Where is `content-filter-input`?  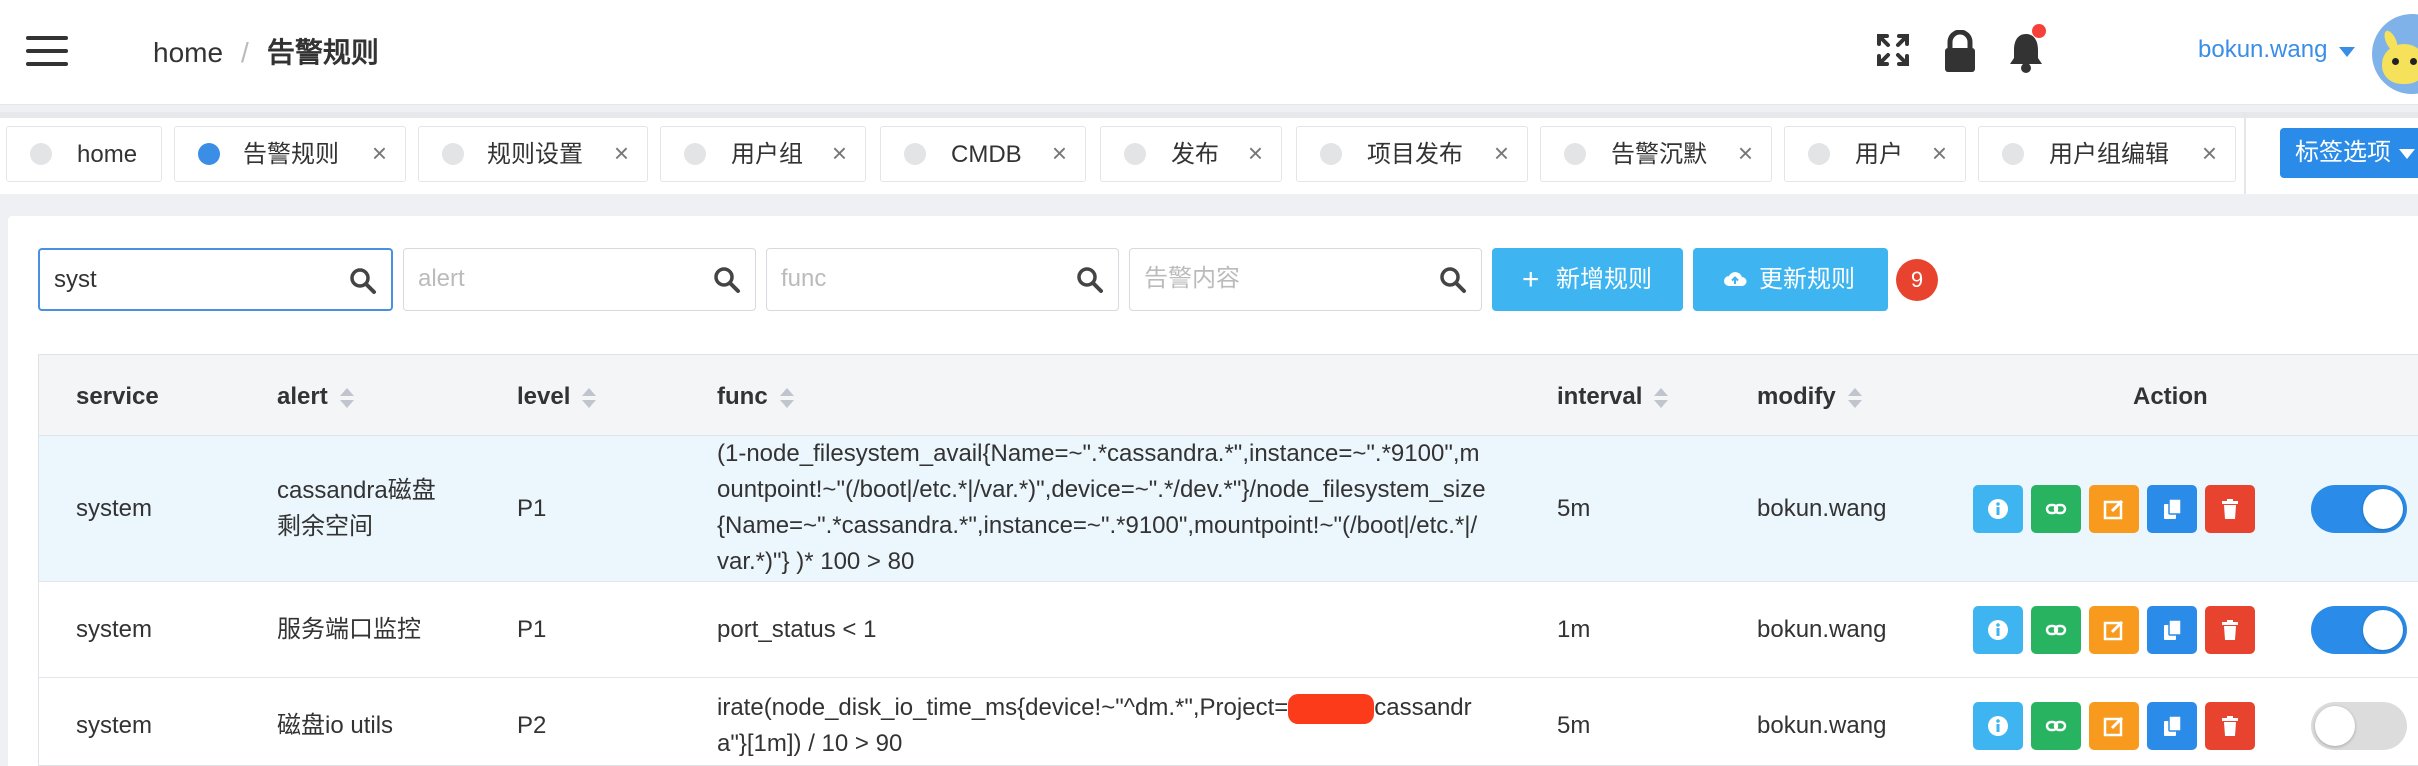
content-filter-input is located at coordinates (1284, 279).